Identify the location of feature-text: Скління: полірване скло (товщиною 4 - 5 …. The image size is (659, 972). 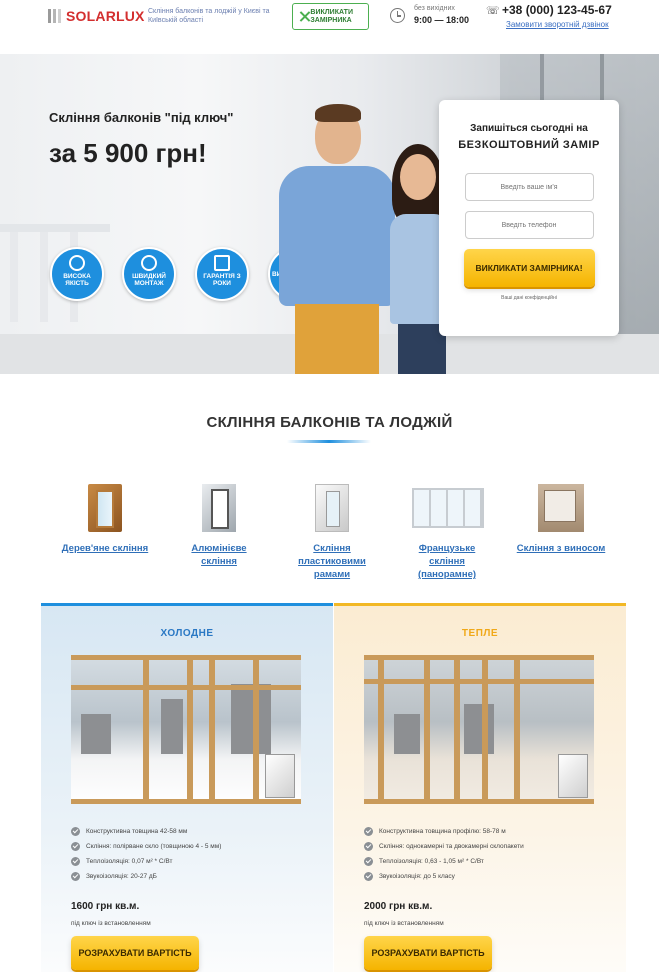
(154, 846).